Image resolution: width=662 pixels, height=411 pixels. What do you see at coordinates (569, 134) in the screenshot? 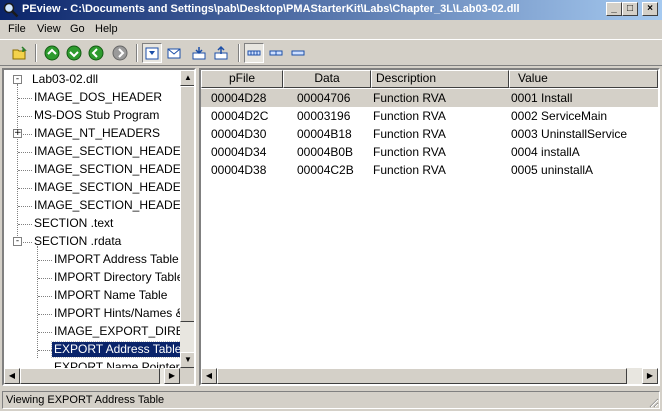
I see `cell-value: 0003 UninstallService` at bounding box center [569, 134].